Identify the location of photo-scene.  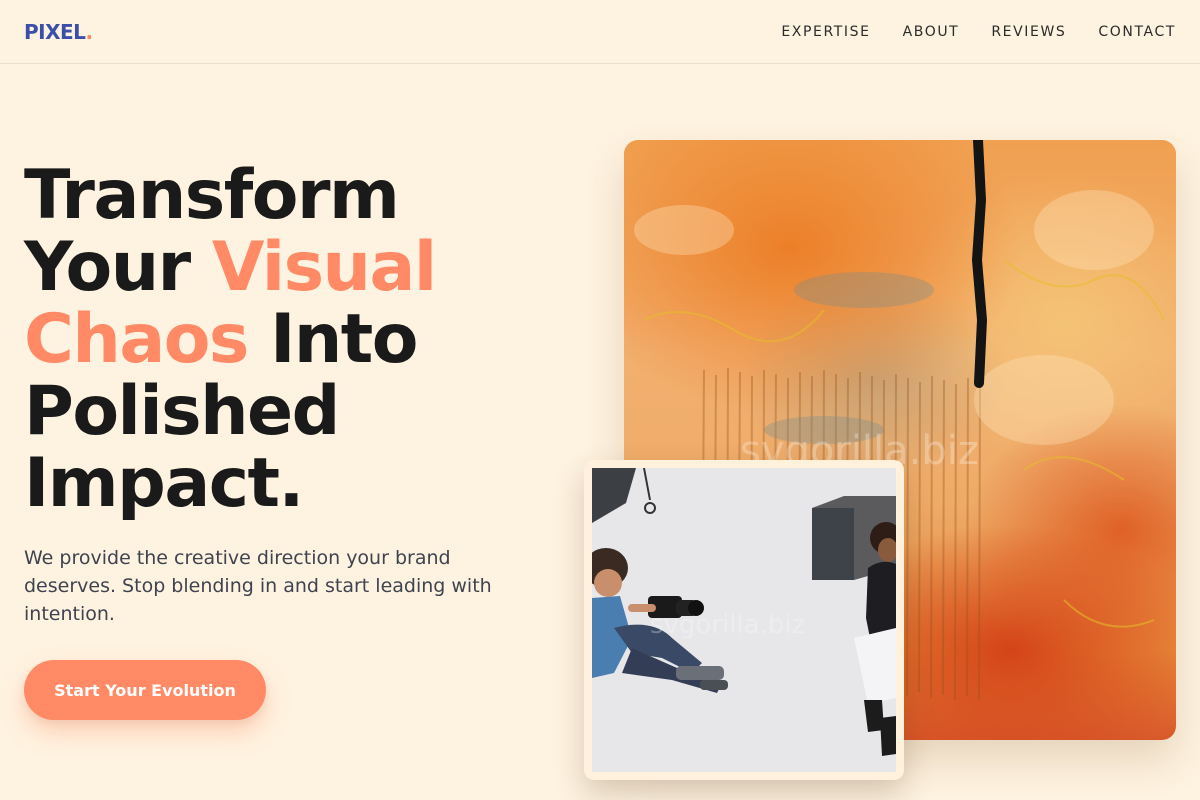
(744, 620).